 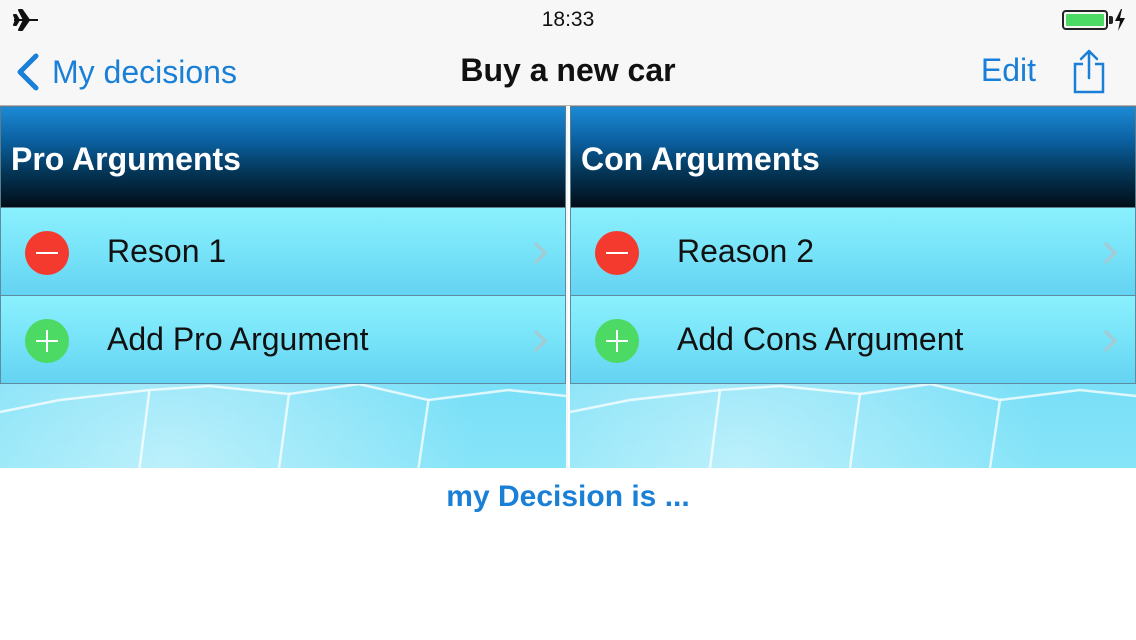 I want to click on back-button: My decisions, so click(x=125, y=72).